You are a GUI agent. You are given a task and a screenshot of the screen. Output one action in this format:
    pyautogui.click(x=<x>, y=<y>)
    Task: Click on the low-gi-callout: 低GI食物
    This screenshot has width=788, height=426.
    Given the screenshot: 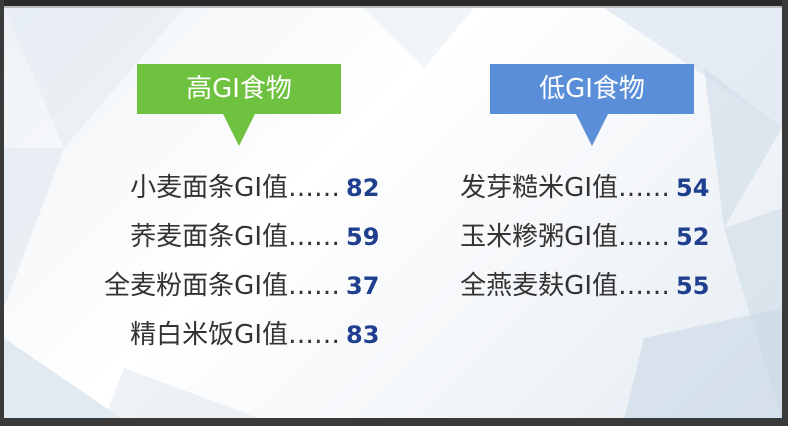 What is the action you would take?
    pyautogui.click(x=592, y=105)
    